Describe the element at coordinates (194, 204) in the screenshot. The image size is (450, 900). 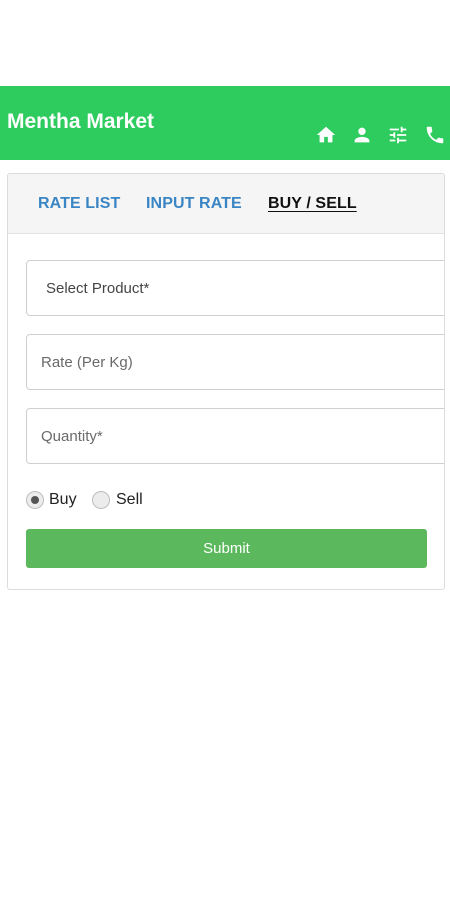
I see `tab-input-rate: INPUT RATE` at that location.